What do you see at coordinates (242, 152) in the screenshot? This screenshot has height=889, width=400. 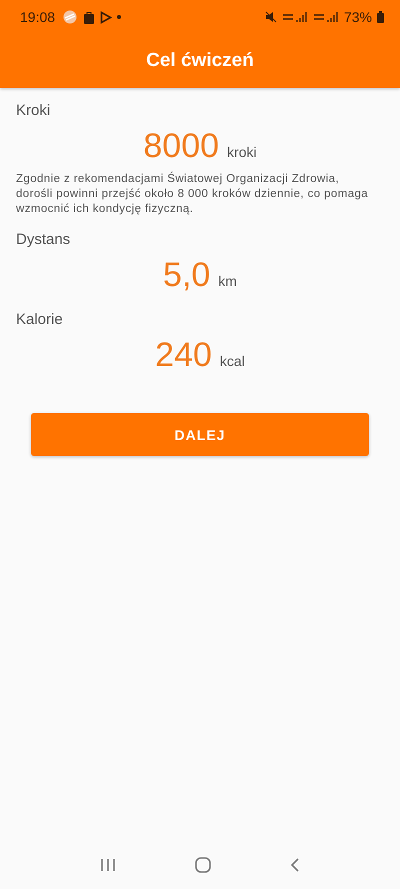 I see `goal-unit: kroki` at bounding box center [242, 152].